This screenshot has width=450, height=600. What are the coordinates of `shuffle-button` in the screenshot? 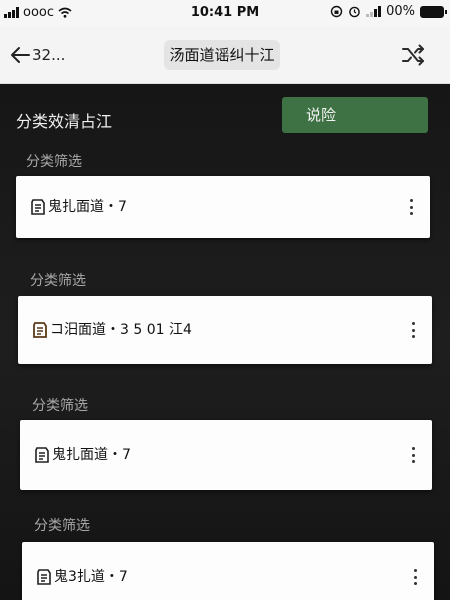 It's located at (413, 55).